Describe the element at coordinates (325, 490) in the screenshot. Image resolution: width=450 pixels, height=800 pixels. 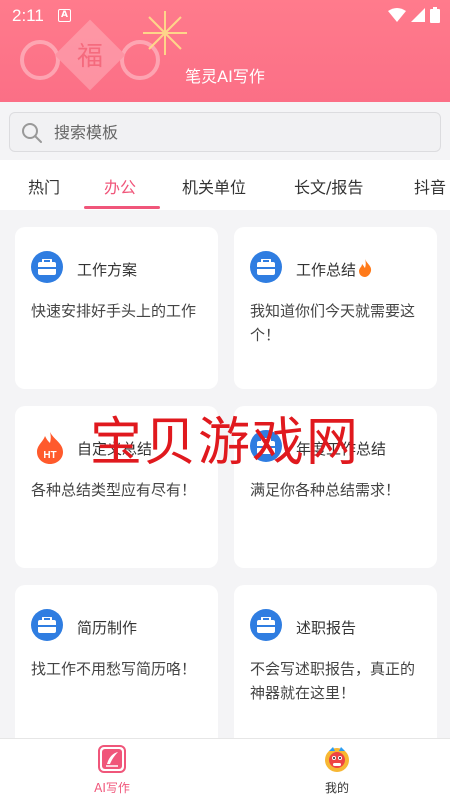
I see `card-description: 满足你各种总结需求！` at that location.